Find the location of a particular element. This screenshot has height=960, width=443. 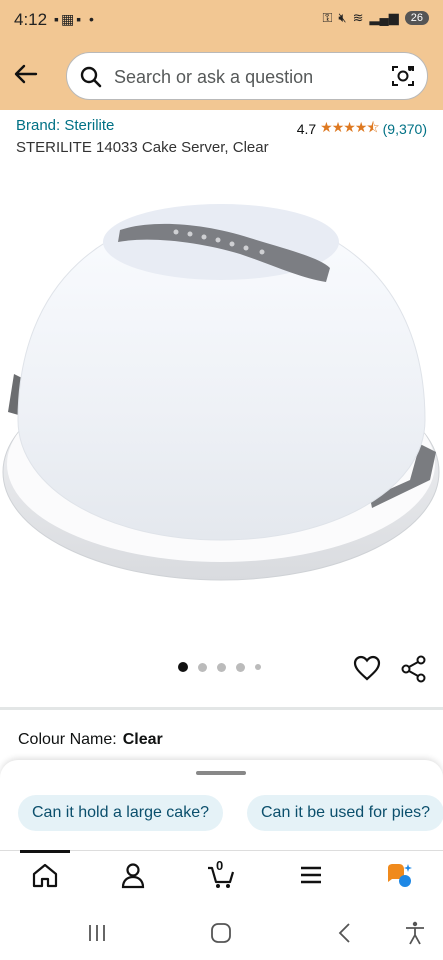

back-button-icon is located at coordinates (345, 933).